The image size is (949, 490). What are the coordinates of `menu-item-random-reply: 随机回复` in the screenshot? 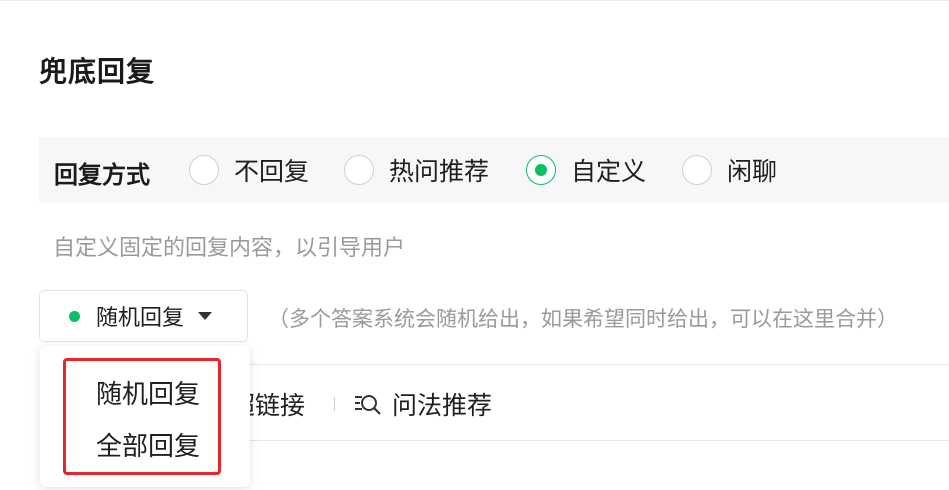 It's located at (148, 392).